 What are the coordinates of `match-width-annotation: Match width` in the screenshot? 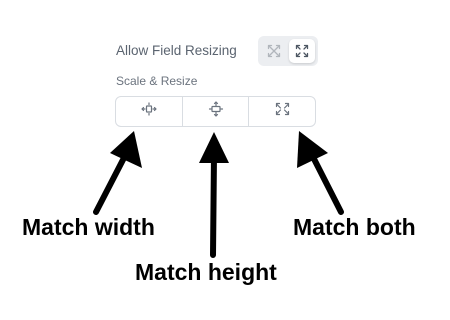 It's located at (88, 227).